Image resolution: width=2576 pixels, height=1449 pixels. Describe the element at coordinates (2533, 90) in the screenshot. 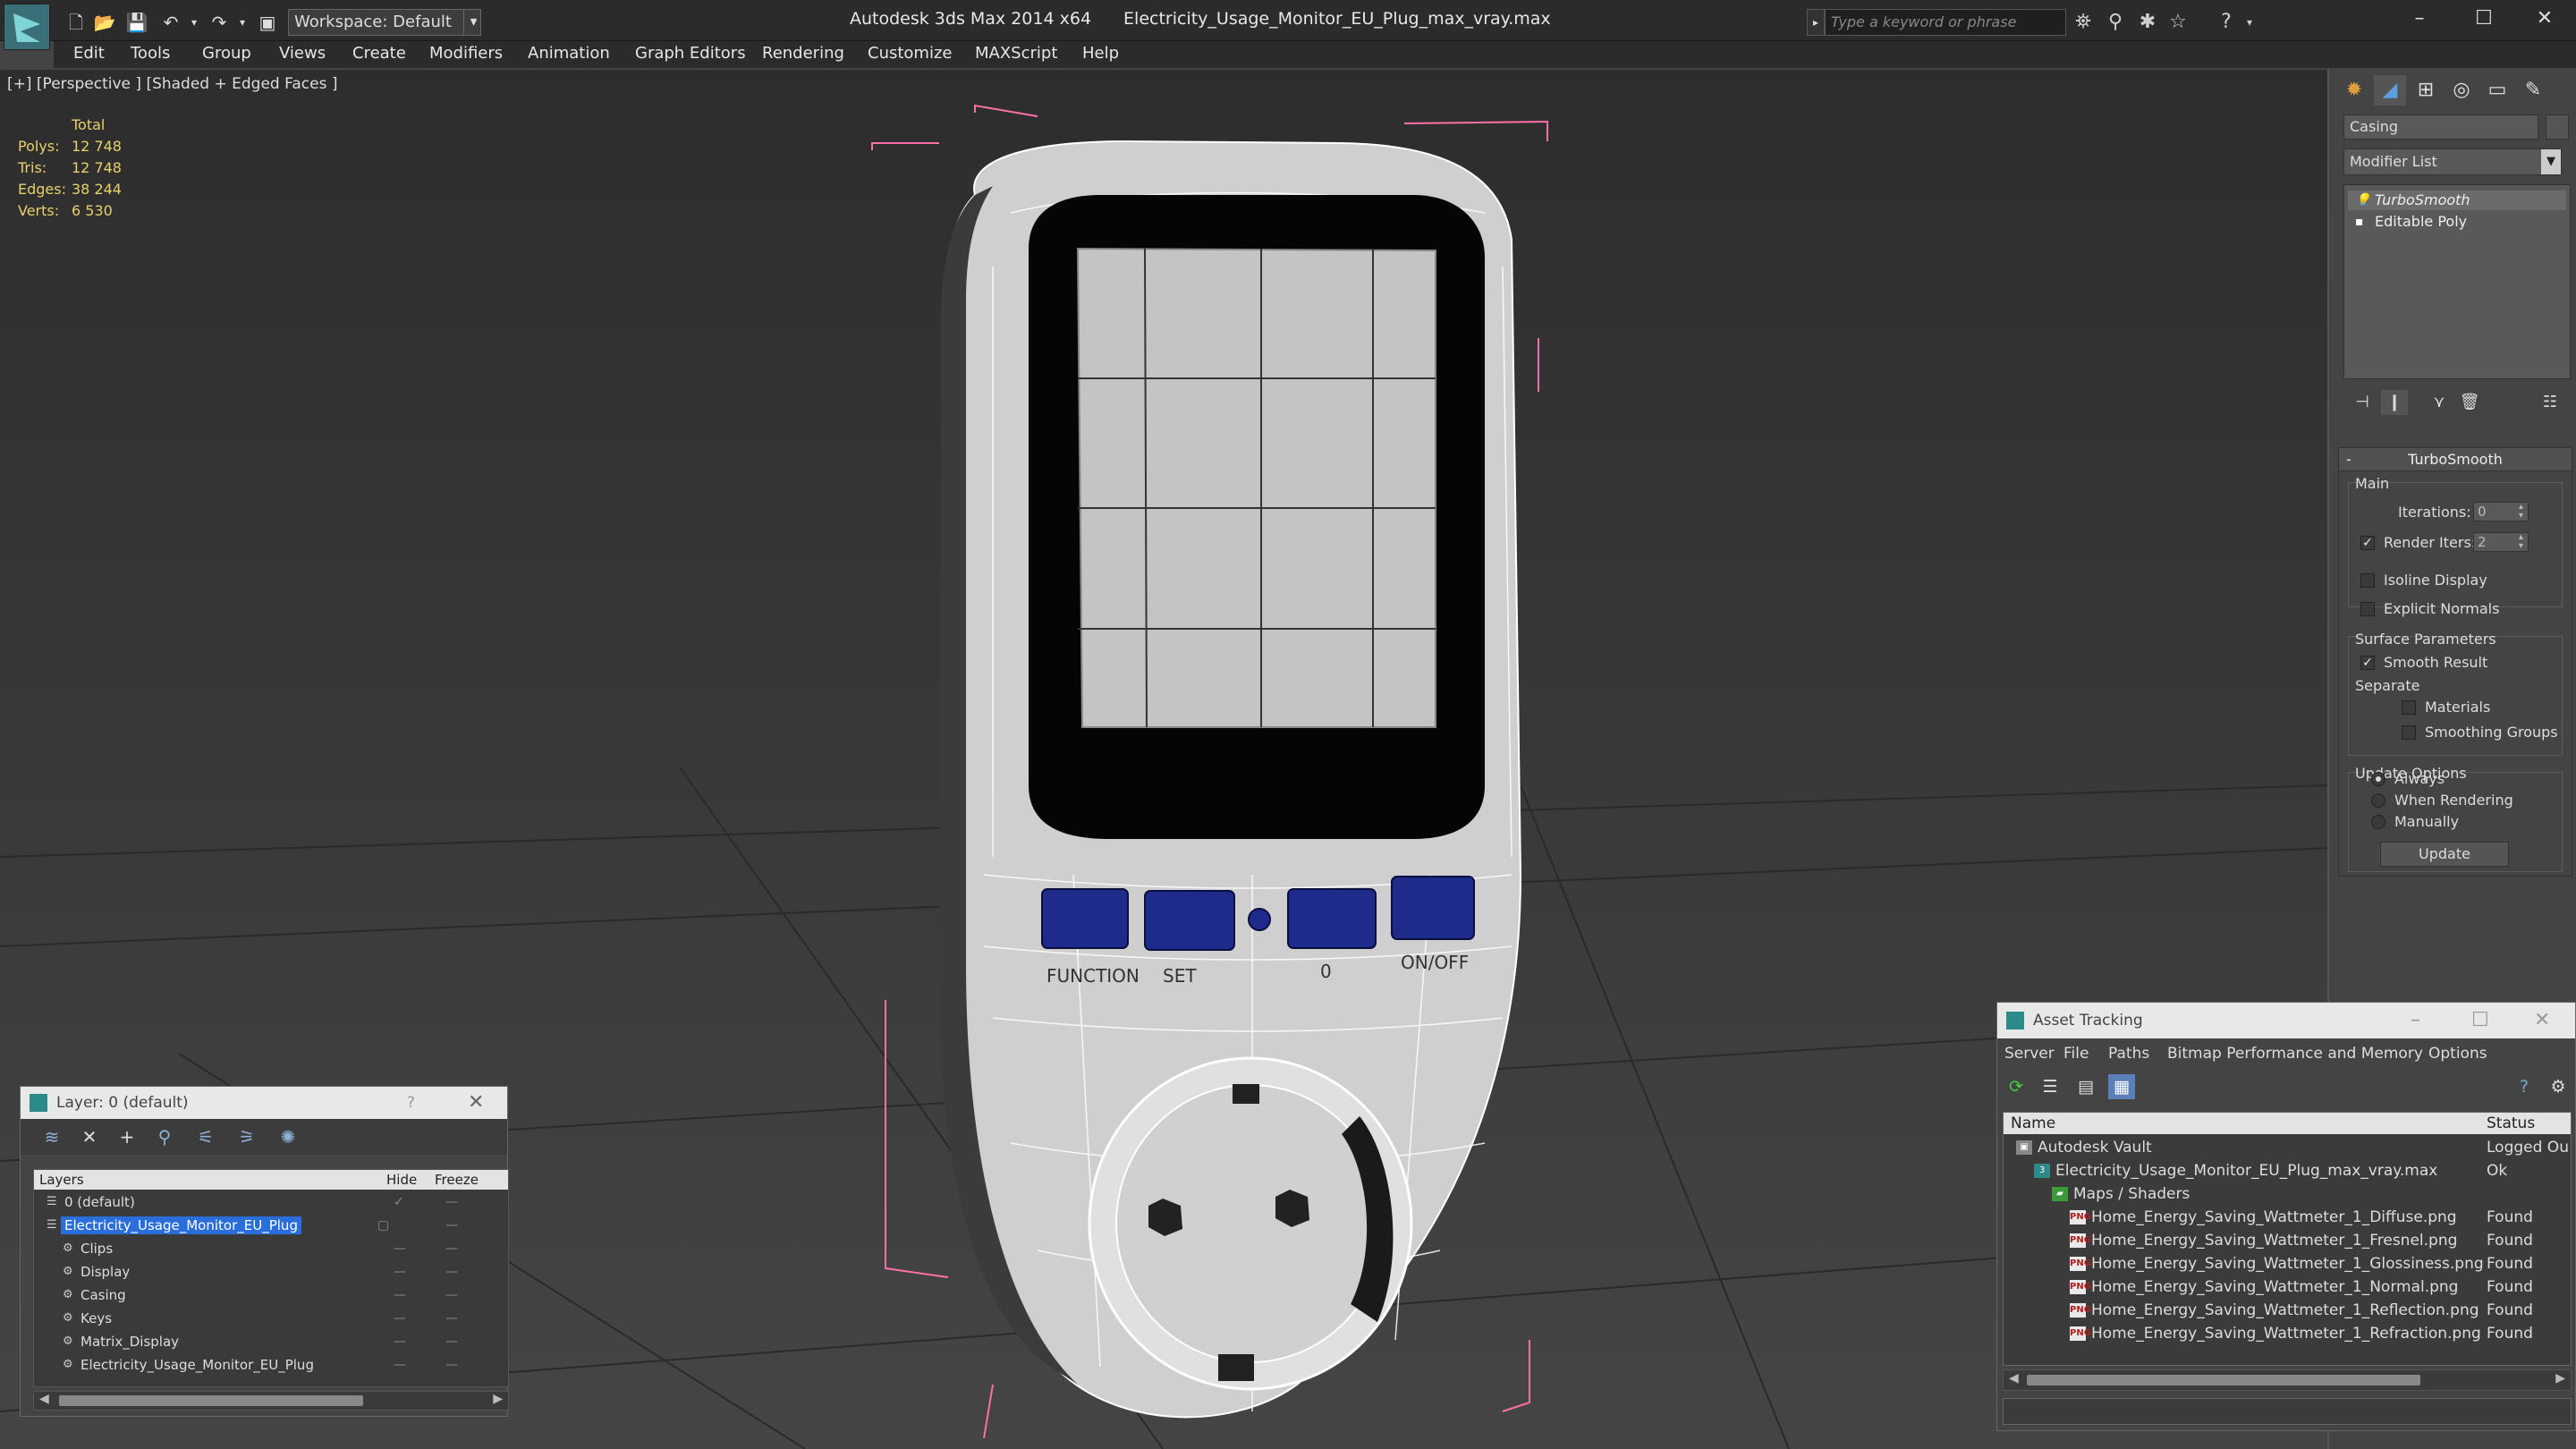

I see `utilities-tab-icon: ✎` at that location.